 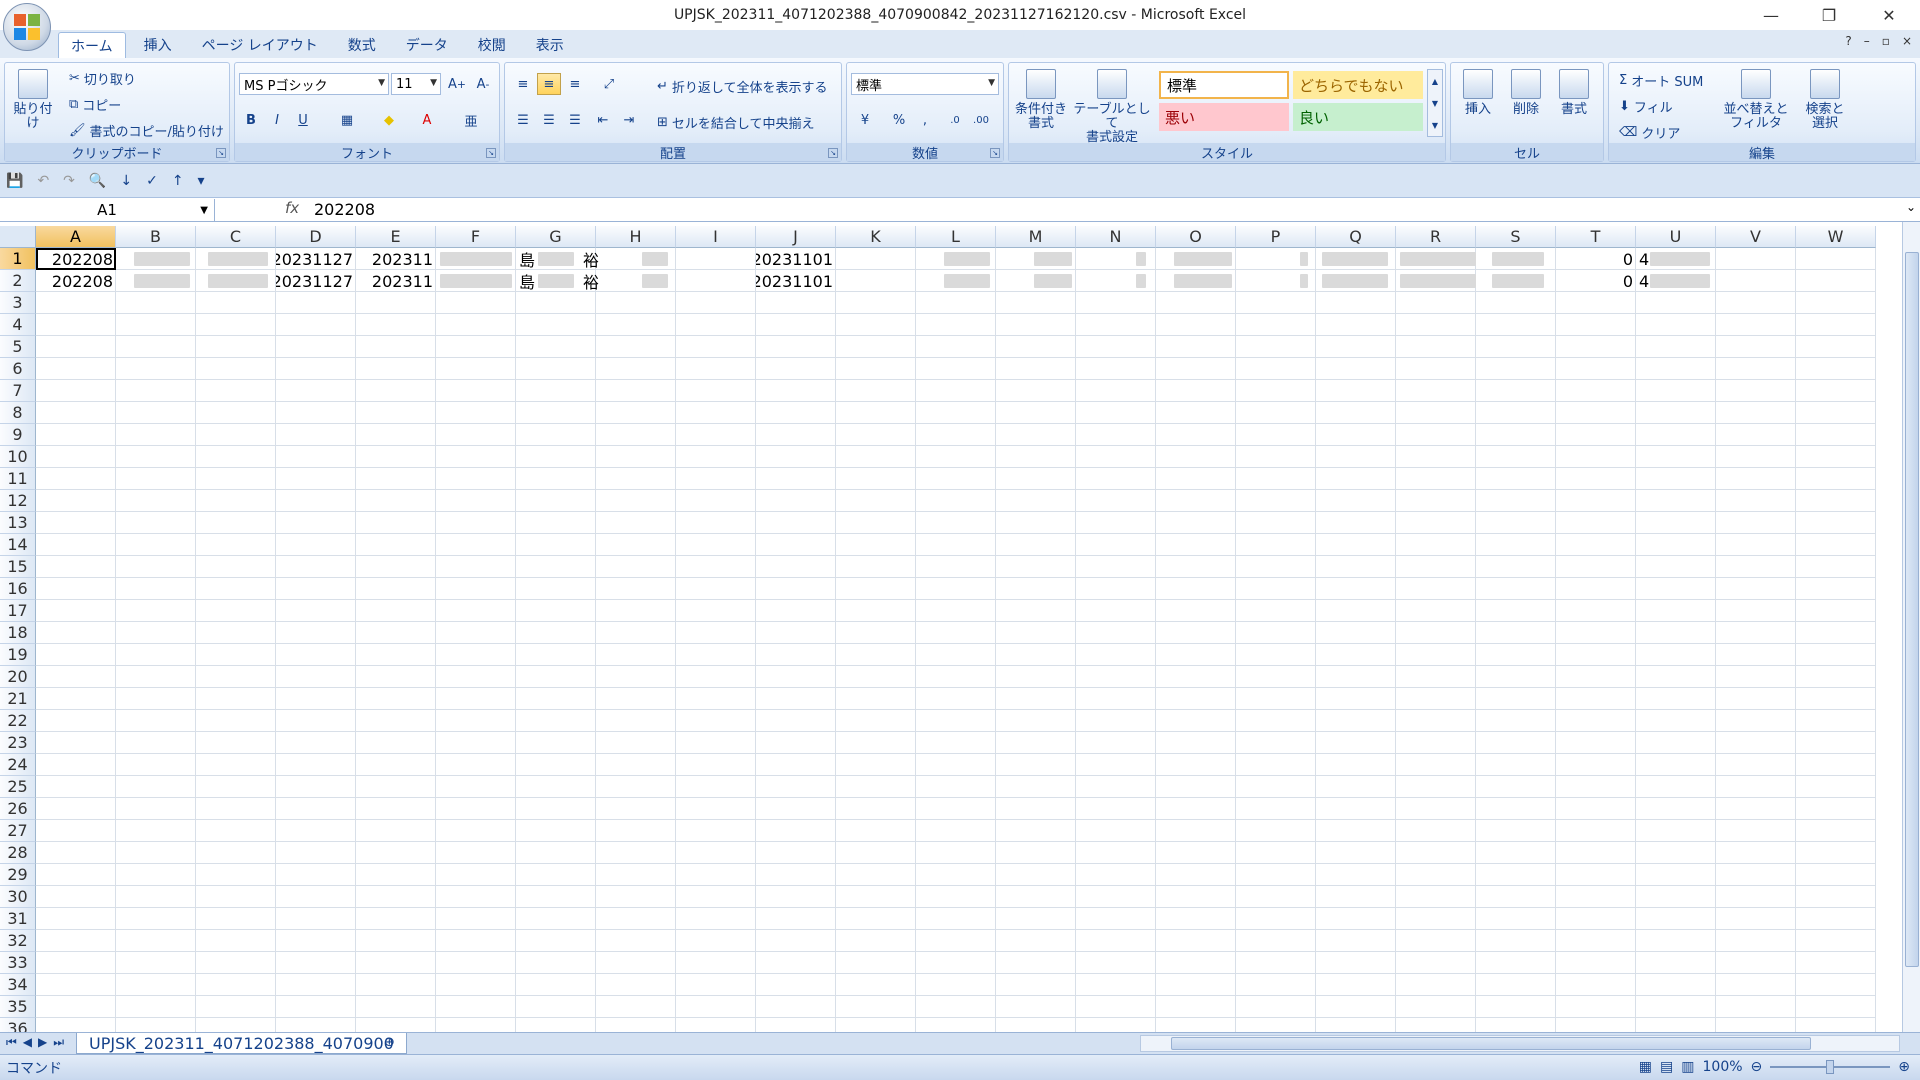 I want to click on expand-formula-icon: ⌄, so click(x=1911, y=207).